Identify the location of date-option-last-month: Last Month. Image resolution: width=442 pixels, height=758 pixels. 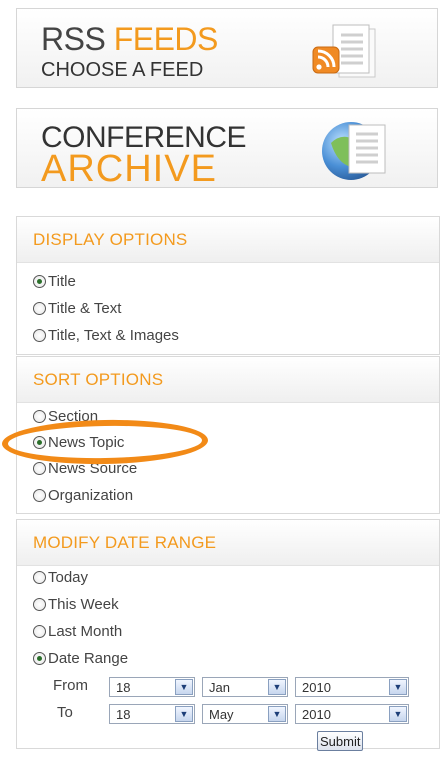
(77, 631).